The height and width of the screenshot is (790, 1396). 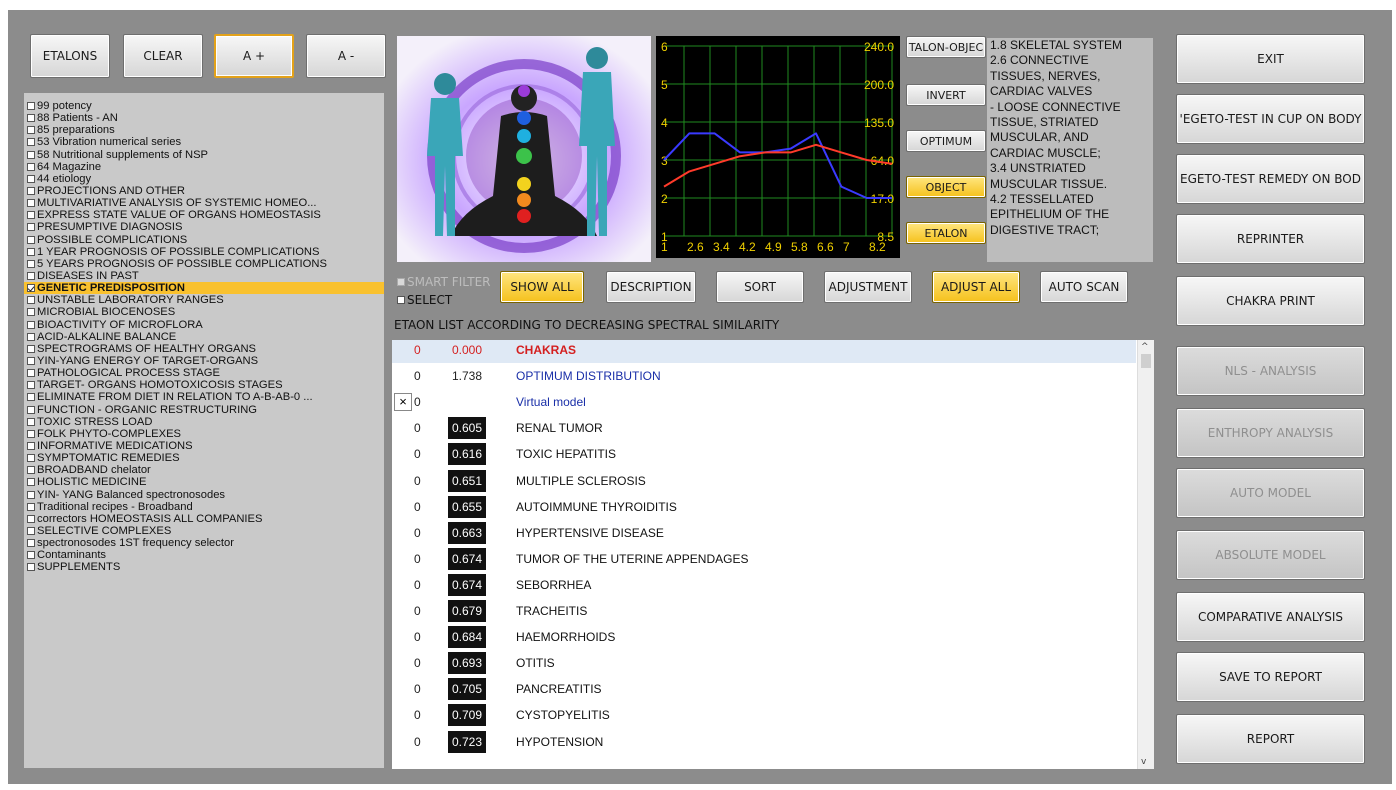 What do you see at coordinates (946, 233) in the screenshot?
I see `etalon-button: ETALON` at bounding box center [946, 233].